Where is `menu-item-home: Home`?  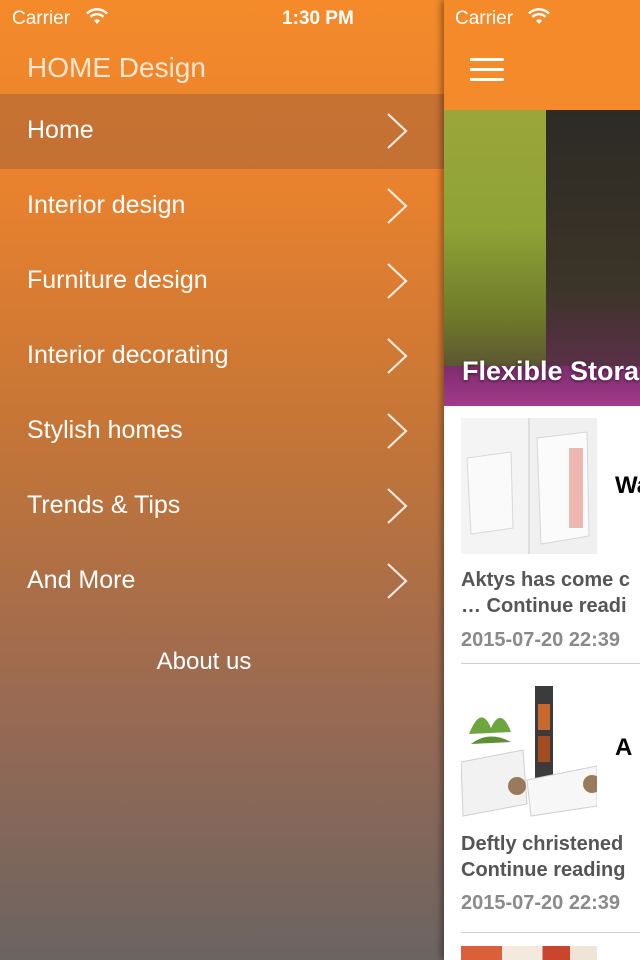
menu-item-home: Home is located at coordinates (222, 131).